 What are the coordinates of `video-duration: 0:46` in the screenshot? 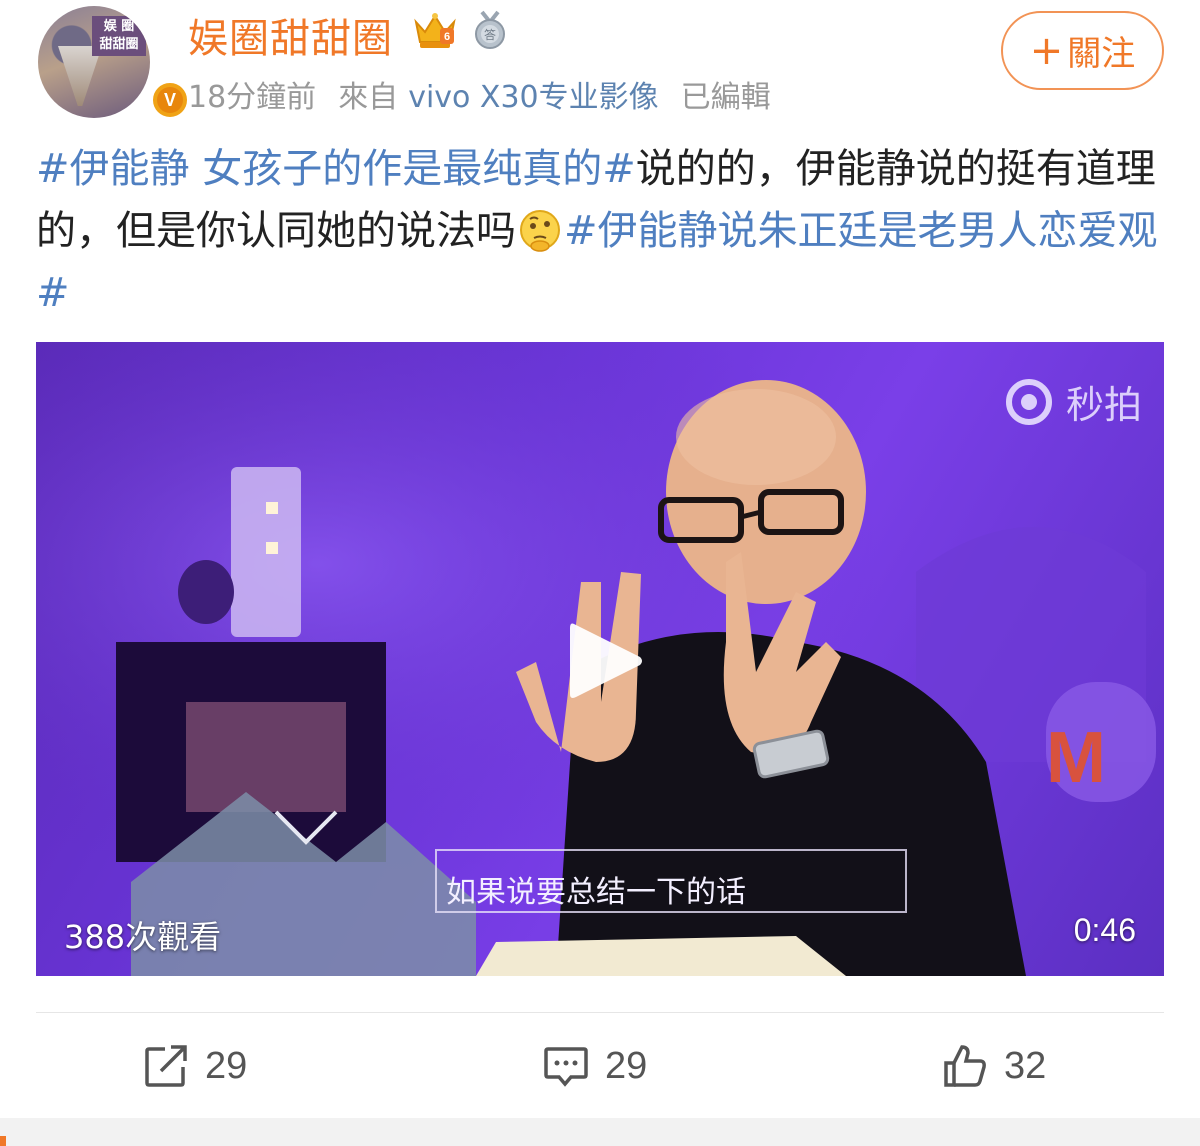 It's located at (1104, 930).